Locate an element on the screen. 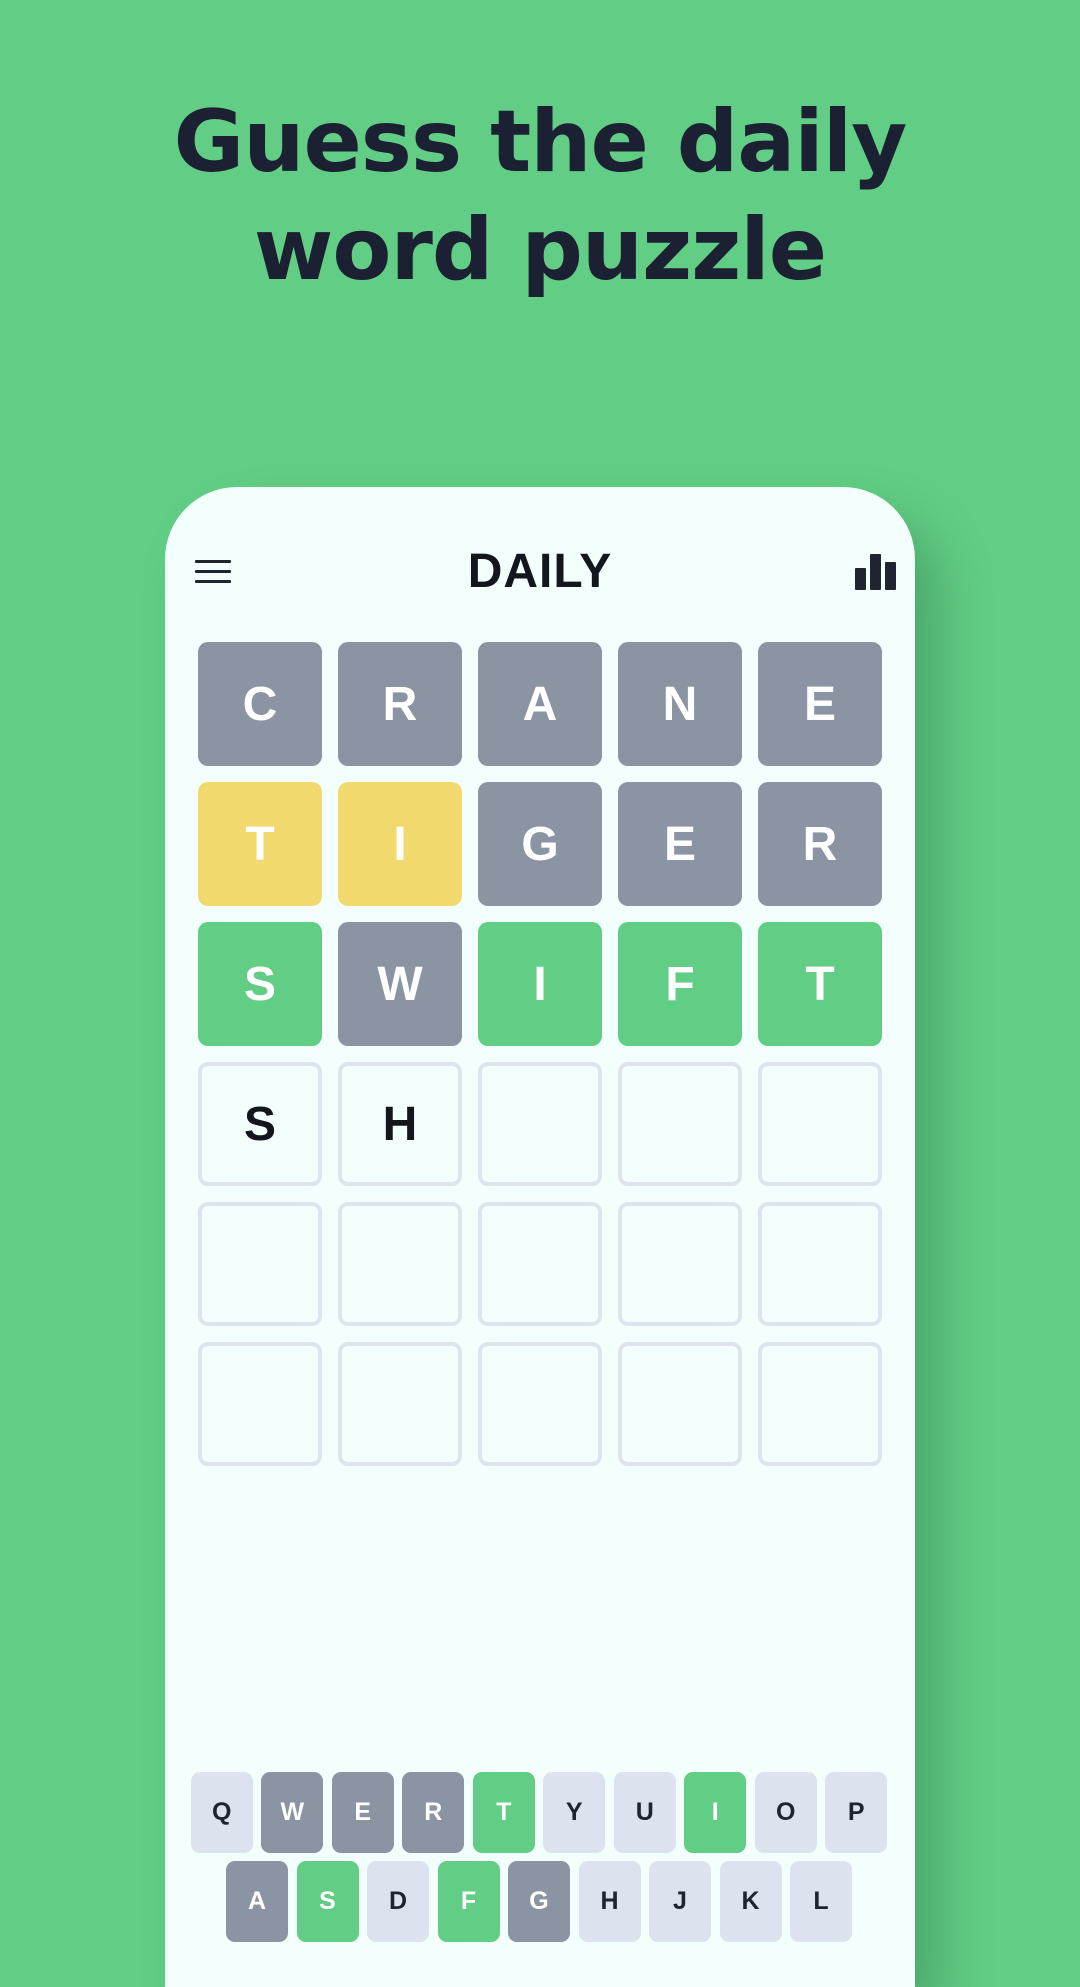 The image size is (1080, 1987). key-t: T is located at coordinates (503, 1812).